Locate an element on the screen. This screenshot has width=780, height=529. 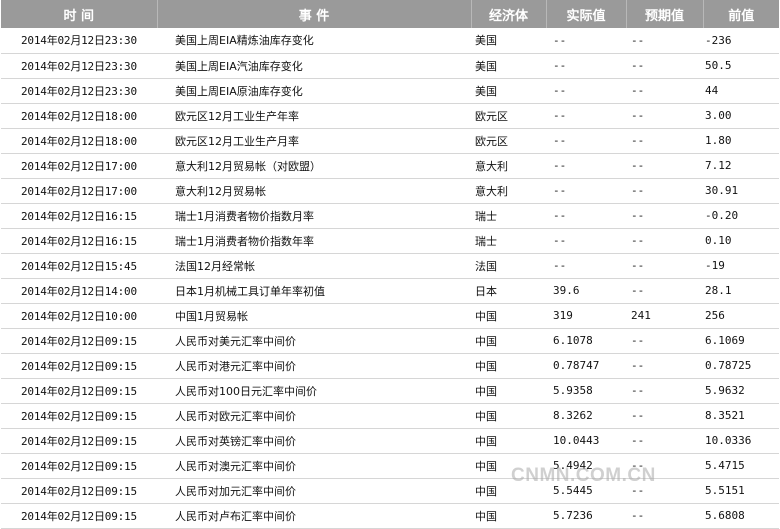
cell-previous: 256 is located at coordinates (741, 316).